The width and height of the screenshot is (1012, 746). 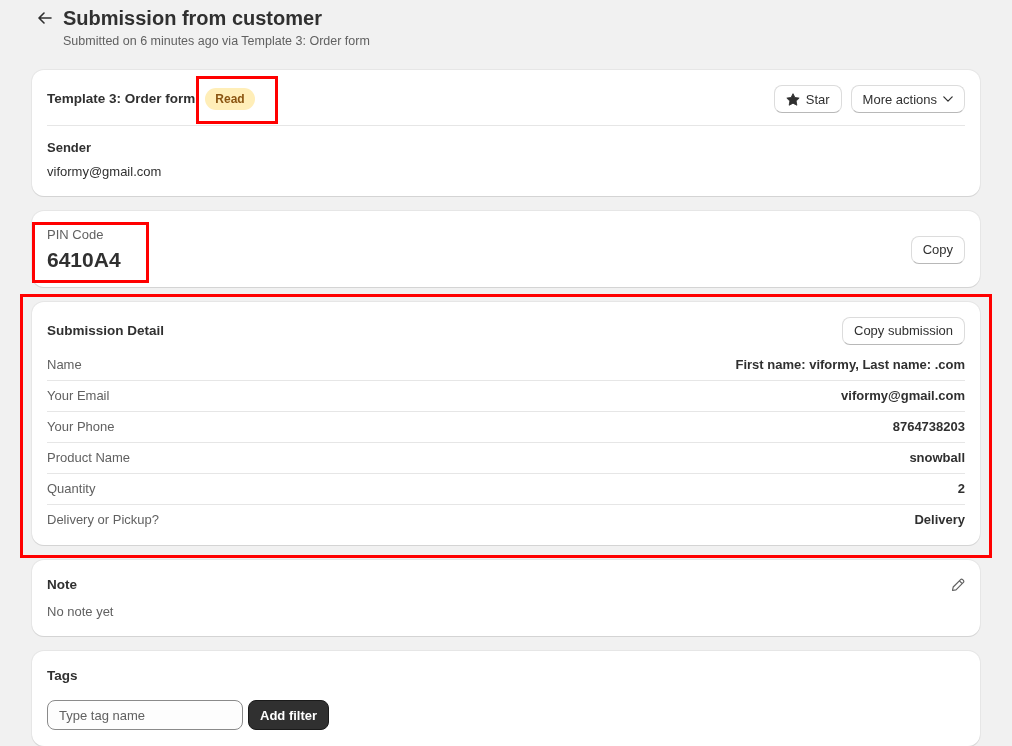 What do you see at coordinates (289, 715) in the screenshot?
I see `add-filter-button: Add filter` at bounding box center [289, 715].